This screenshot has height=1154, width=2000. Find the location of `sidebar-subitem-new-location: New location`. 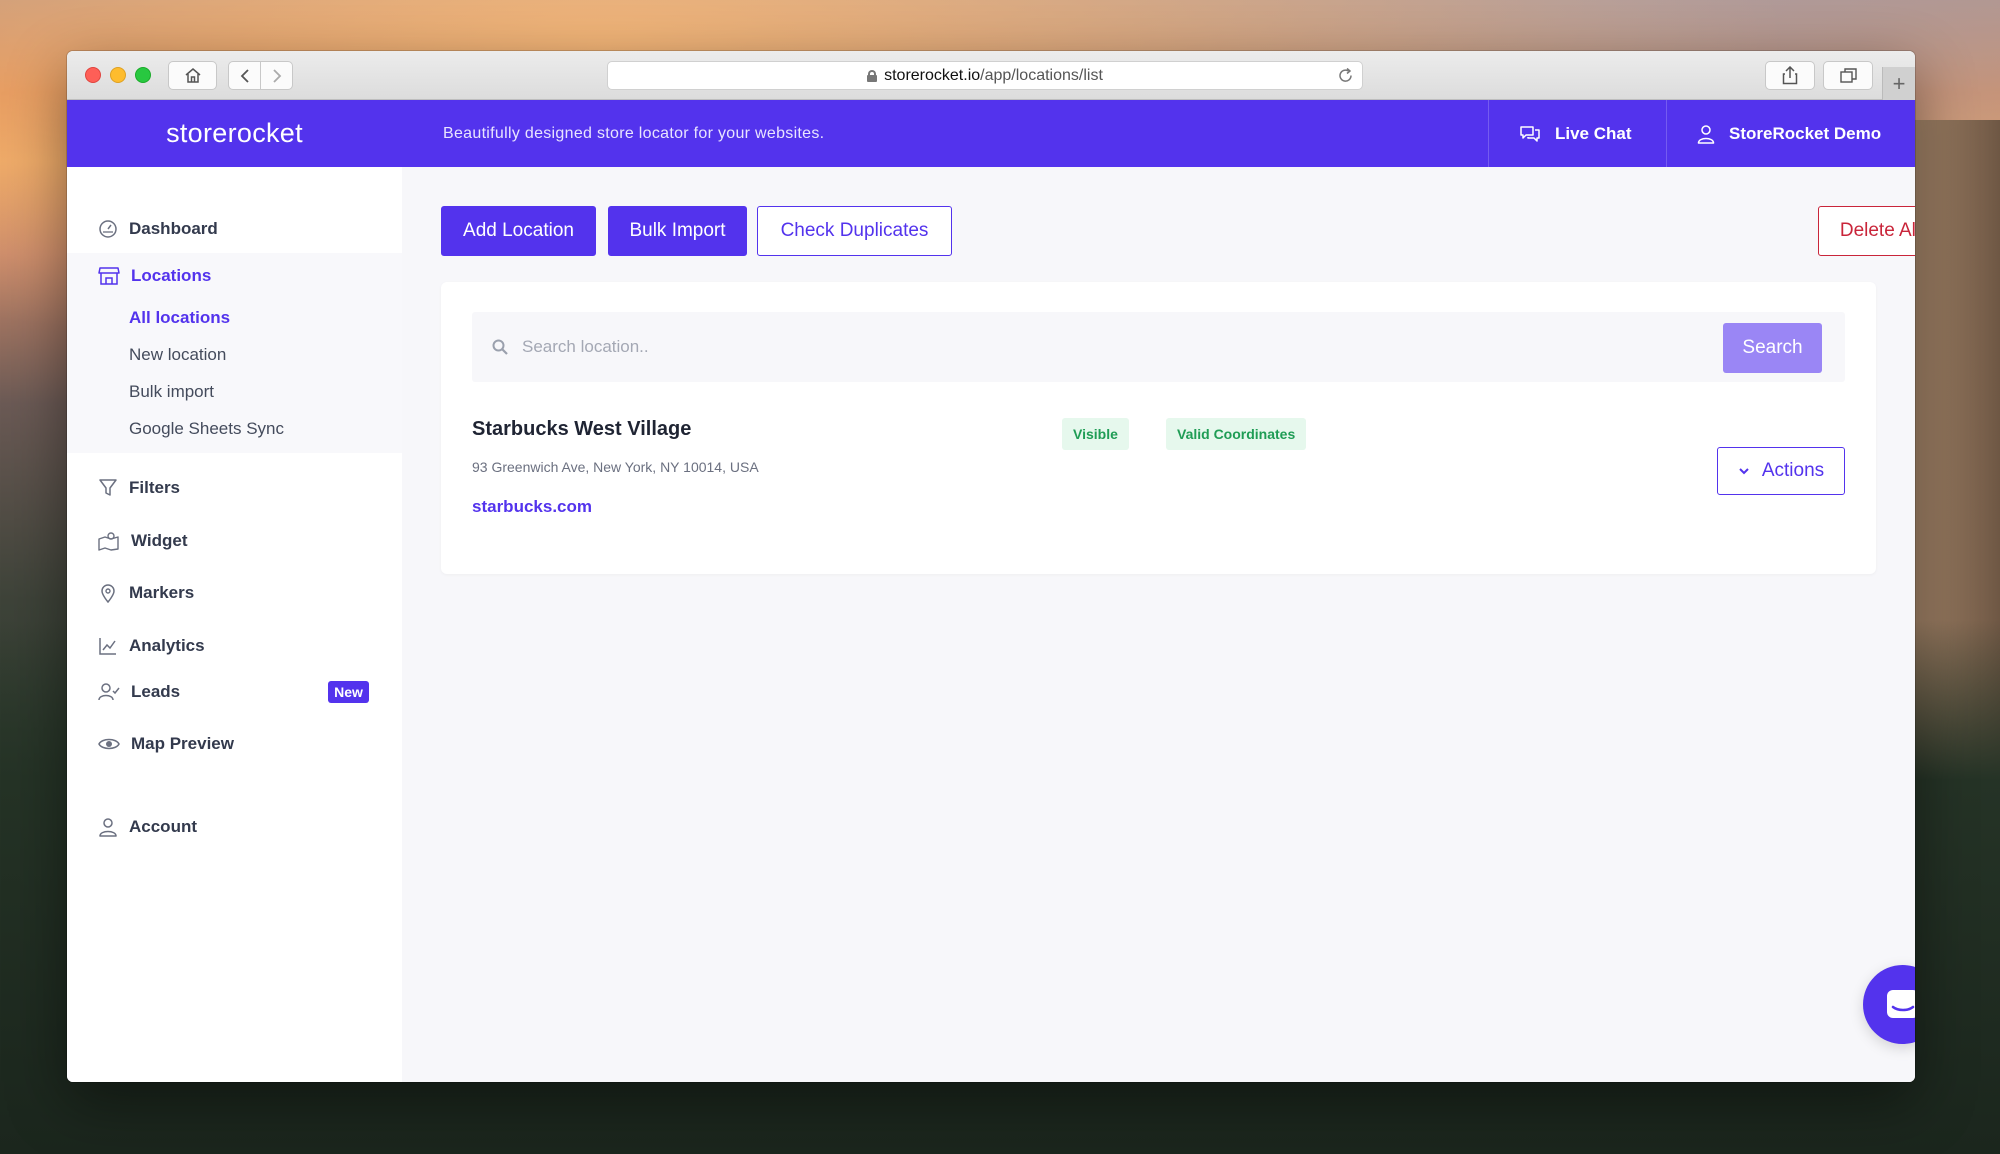

sidebar-subitem-new-location: New location is located at coordinates (177, 355).